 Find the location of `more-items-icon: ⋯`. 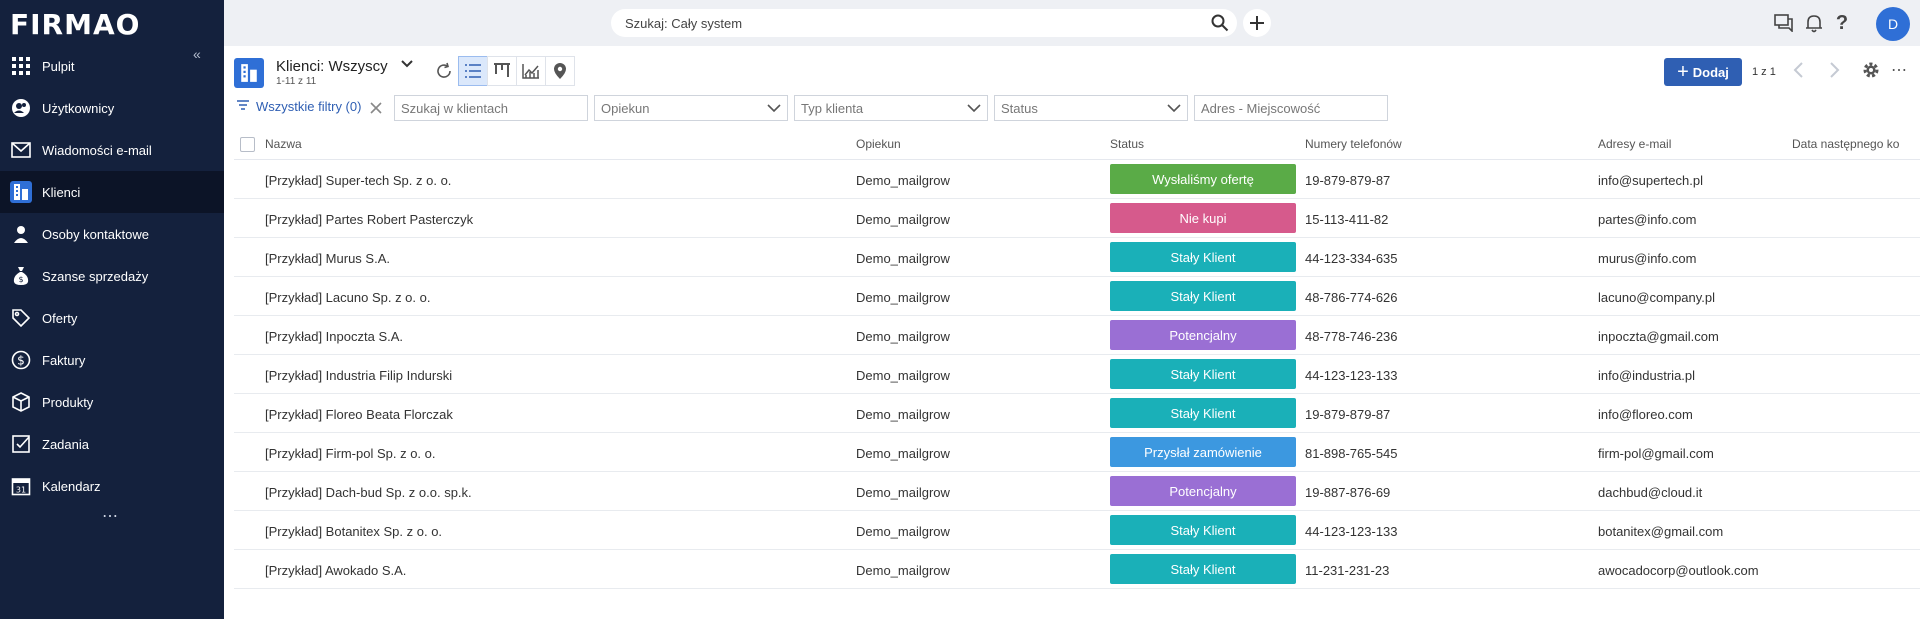

more-items-icon: ⋯ is located at coordinates (110, 516).